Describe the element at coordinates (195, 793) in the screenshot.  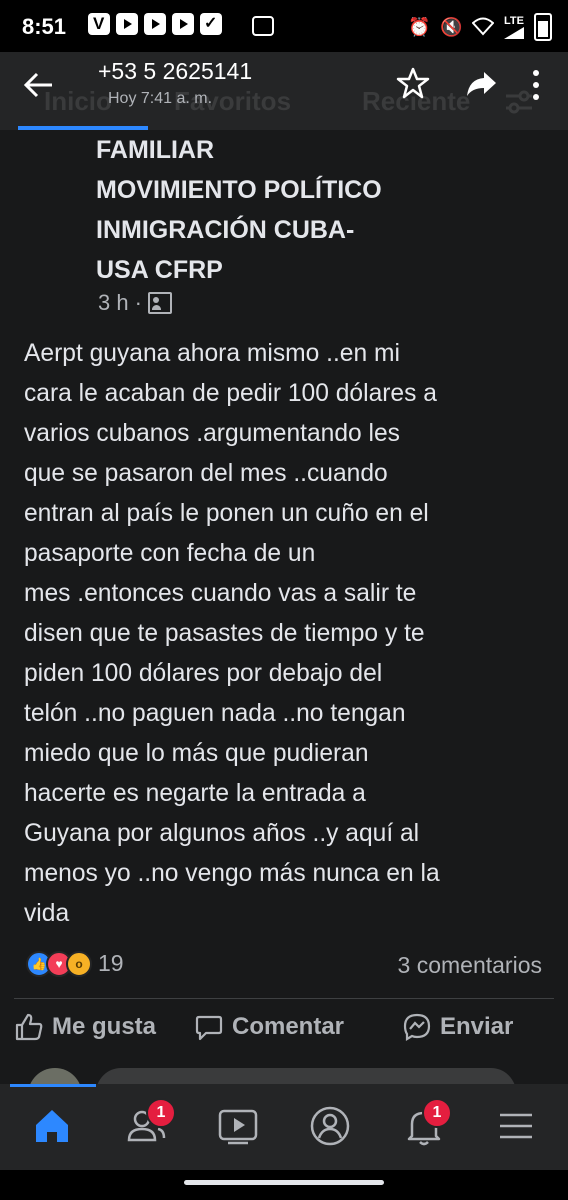
I see `post-text-line: hacerte es negarte la entrada a` at that location.